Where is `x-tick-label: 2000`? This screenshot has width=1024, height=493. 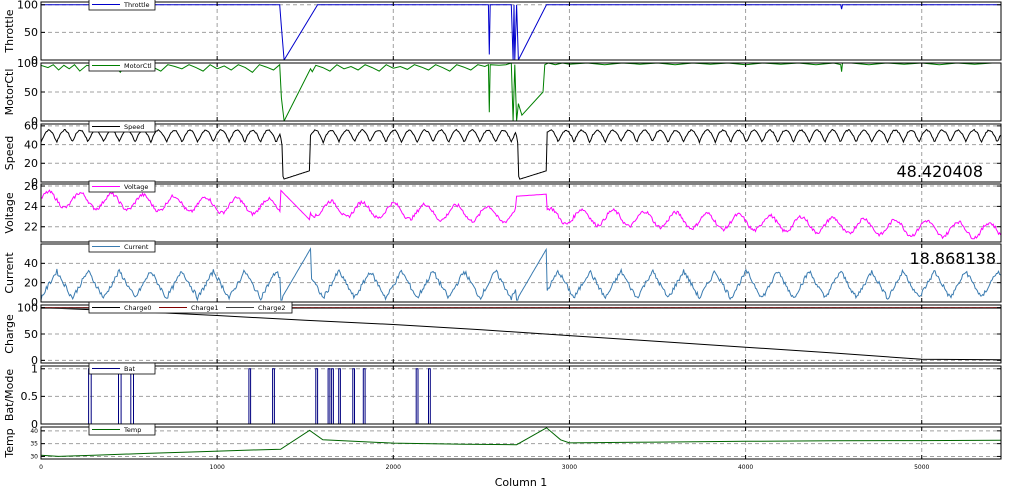 x-tick-label: 2000 is located at coordinates (393, 467).